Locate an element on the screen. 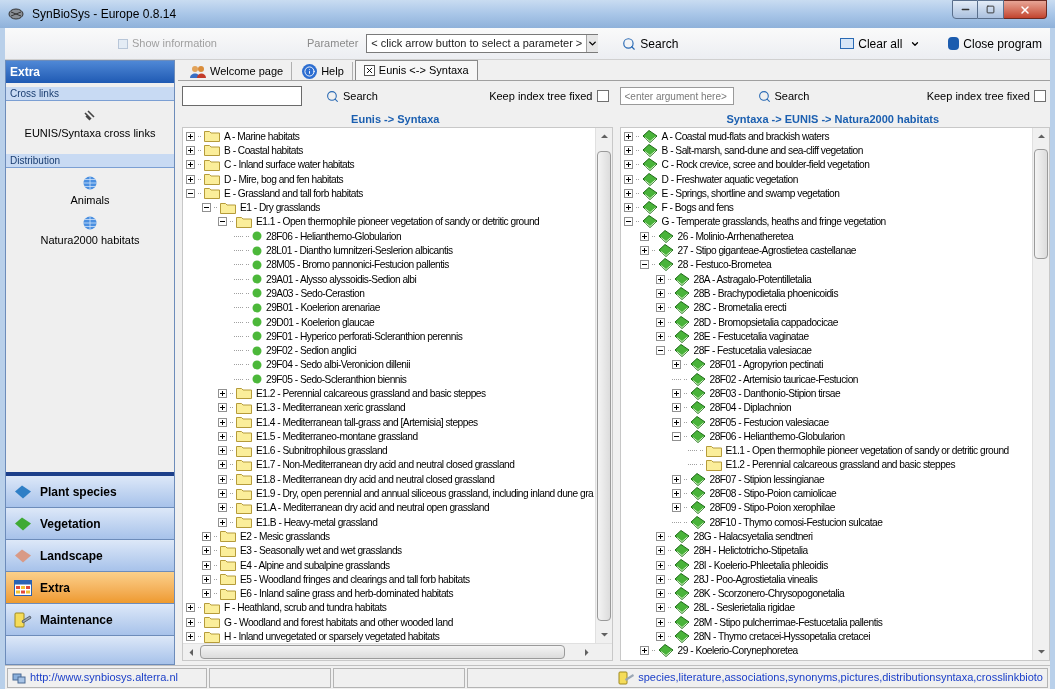  tree-item: B - Coastal habitats is located at coordinates (263, 150).